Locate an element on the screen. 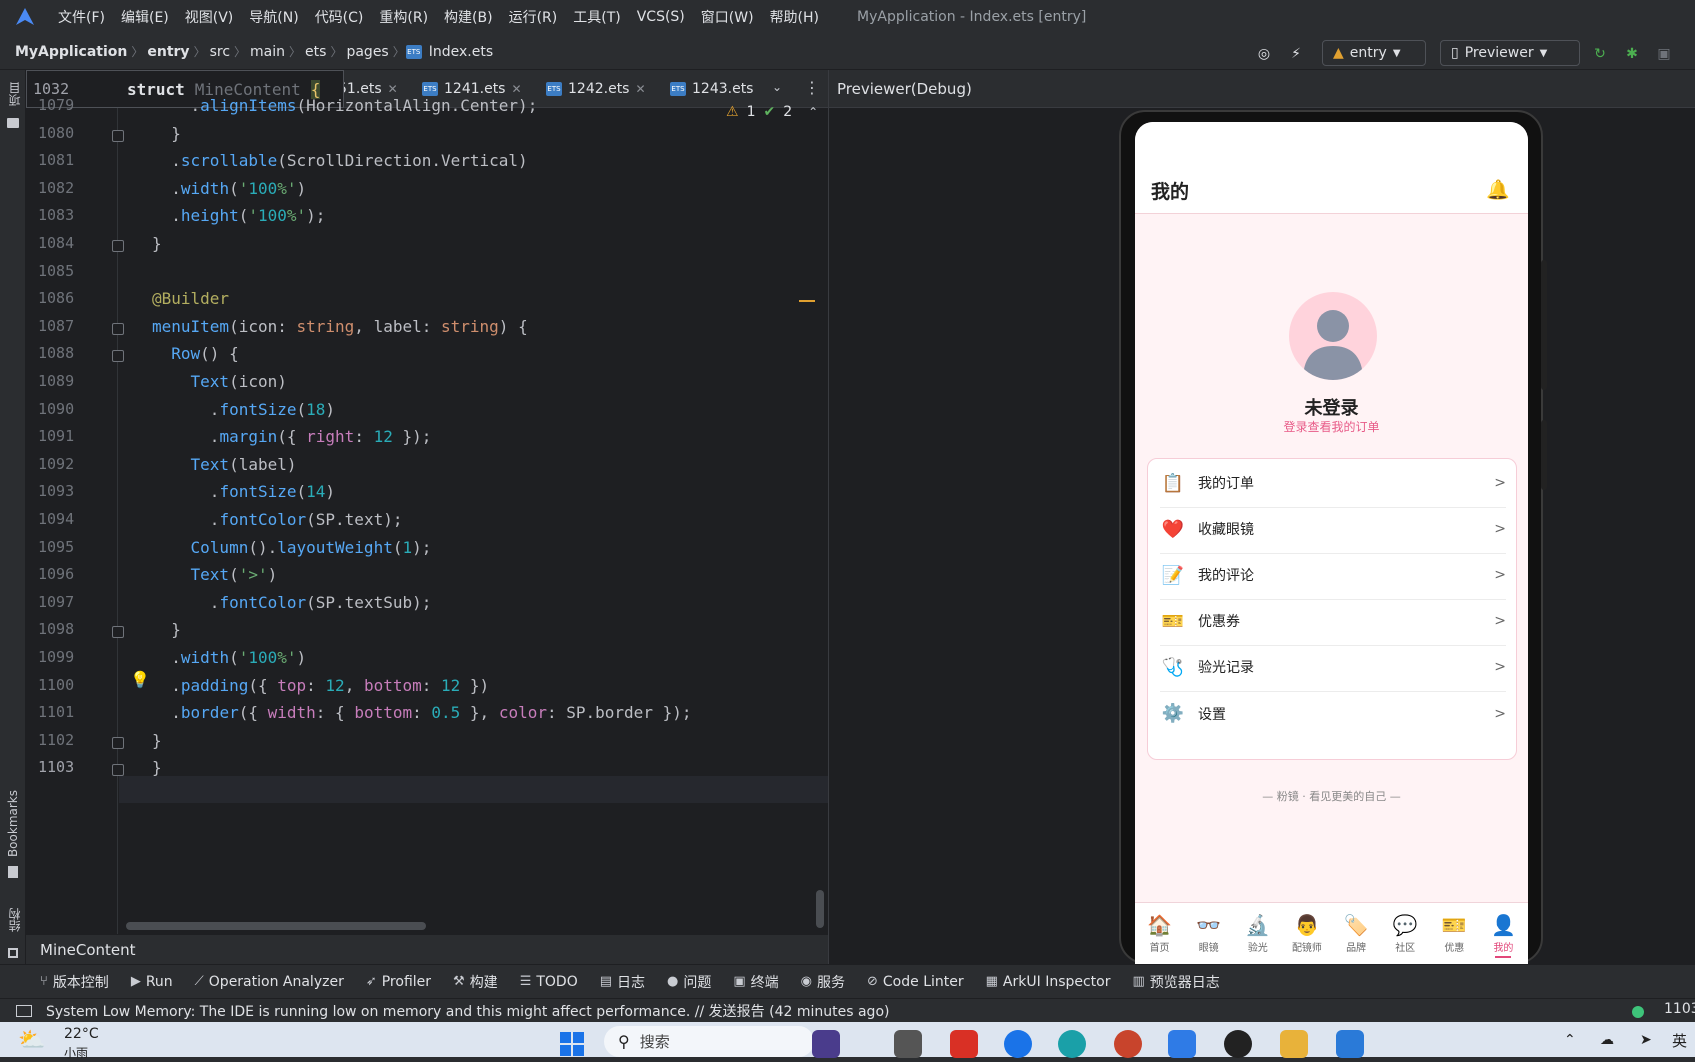  project-tool-button: 项目 is located at coordinates (14, 94).